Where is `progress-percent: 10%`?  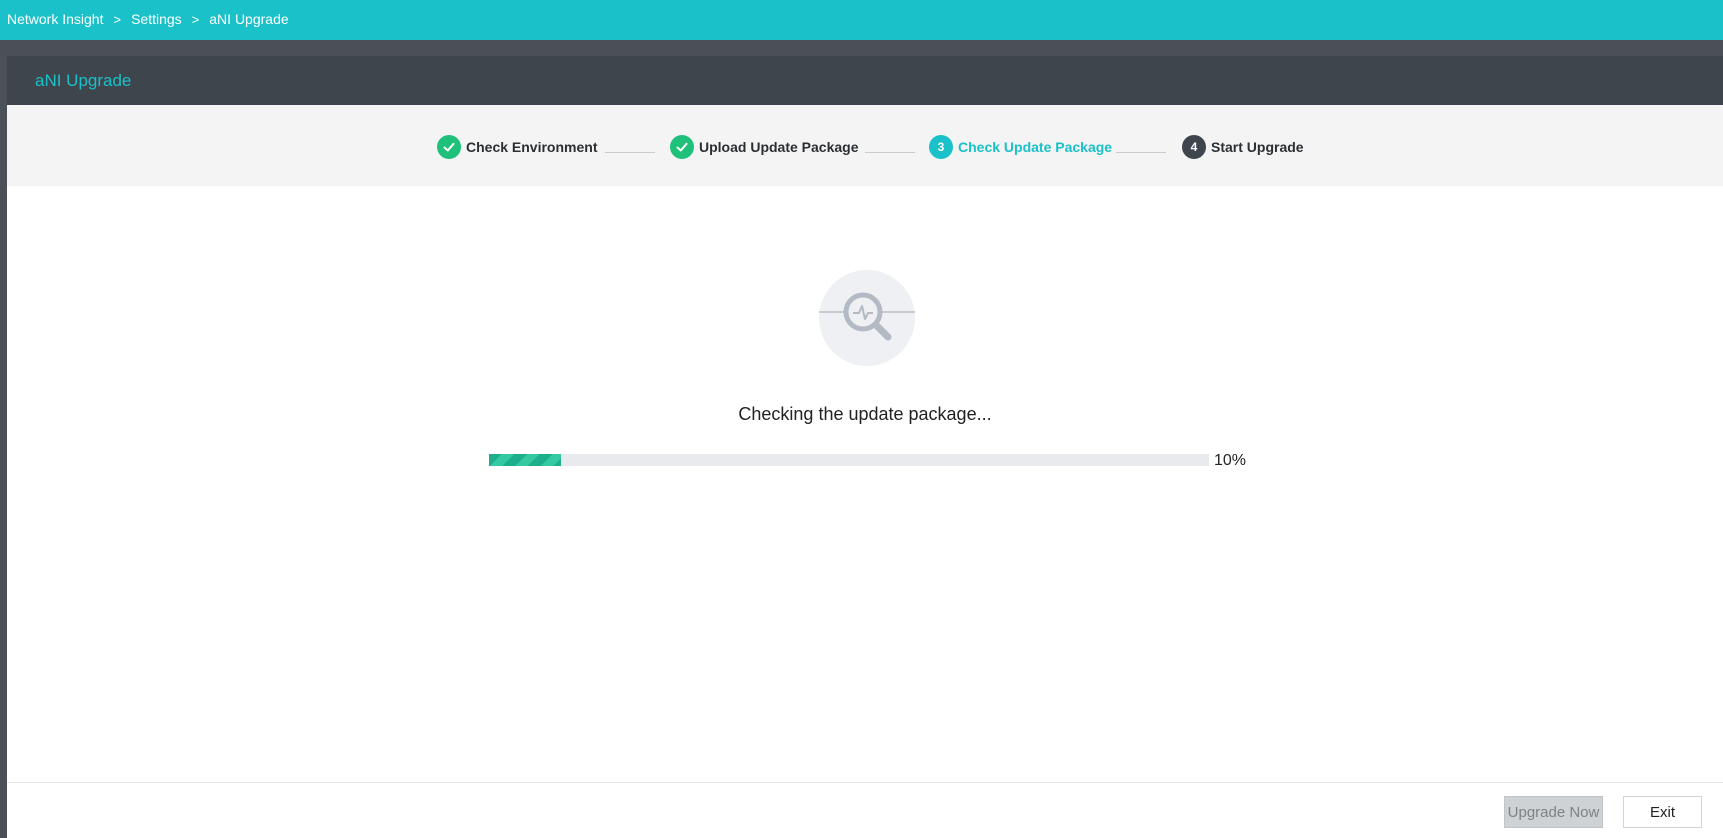
progress-percent: 10% is located at coordinates (1230, 460).